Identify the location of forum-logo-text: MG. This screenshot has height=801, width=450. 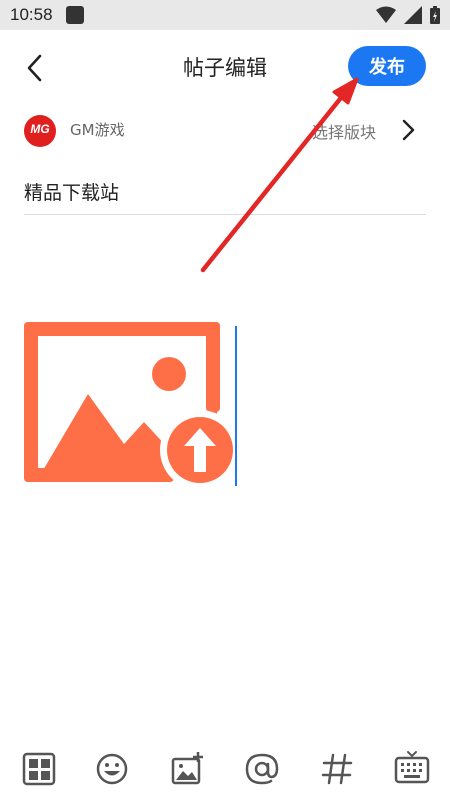
(40, 129).